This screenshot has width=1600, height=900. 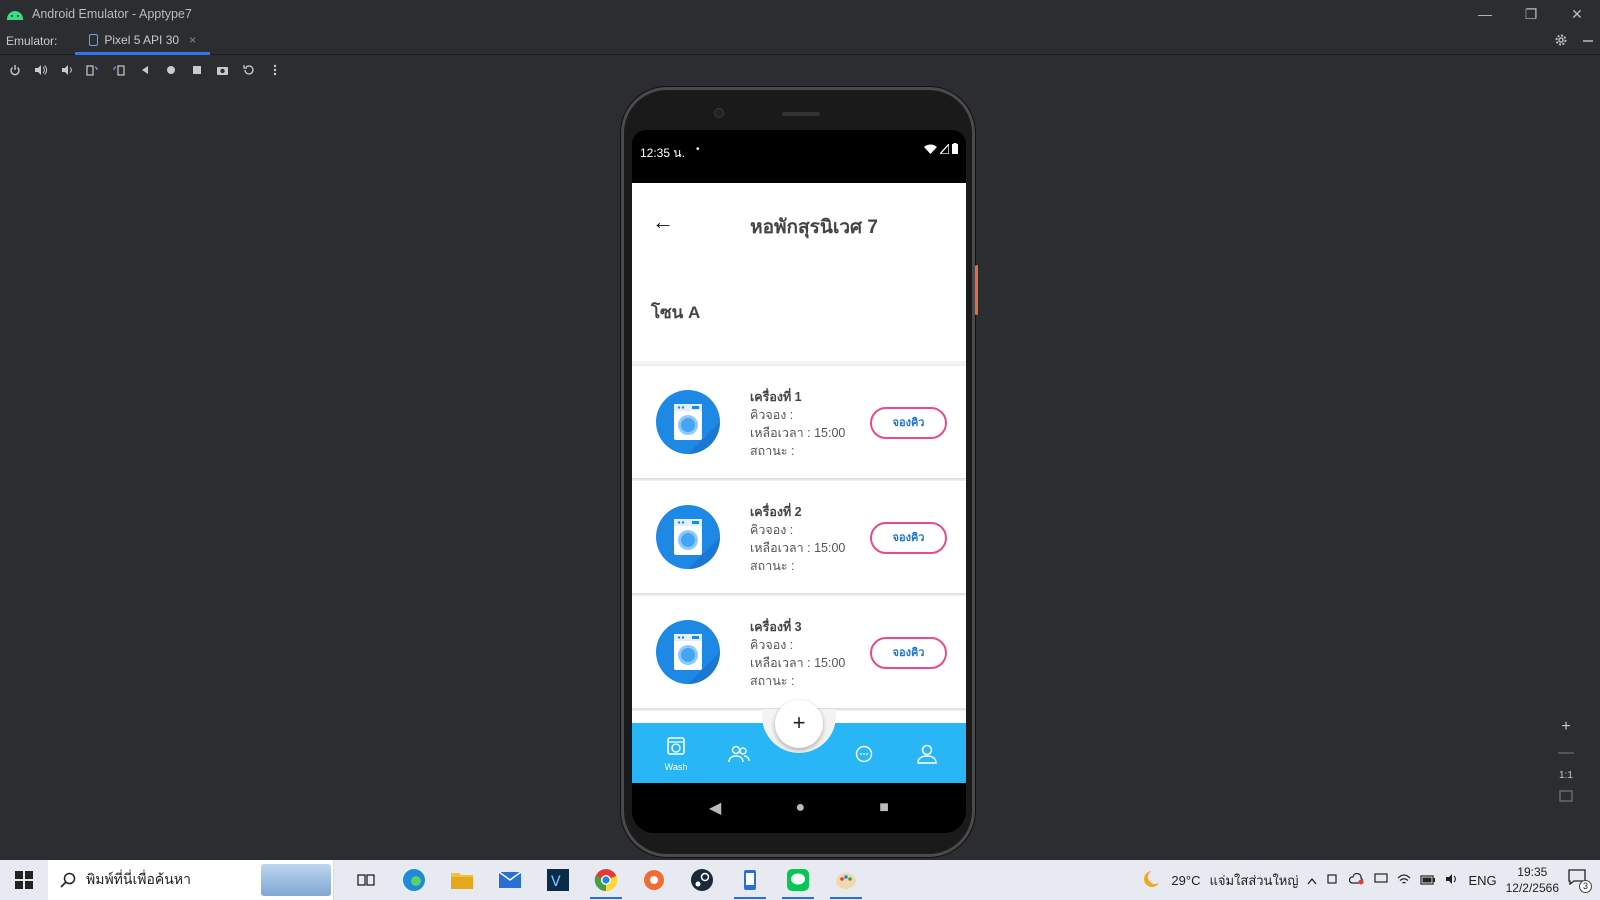 I want to click on earpiece-speaker, so click(x=801, y=114).